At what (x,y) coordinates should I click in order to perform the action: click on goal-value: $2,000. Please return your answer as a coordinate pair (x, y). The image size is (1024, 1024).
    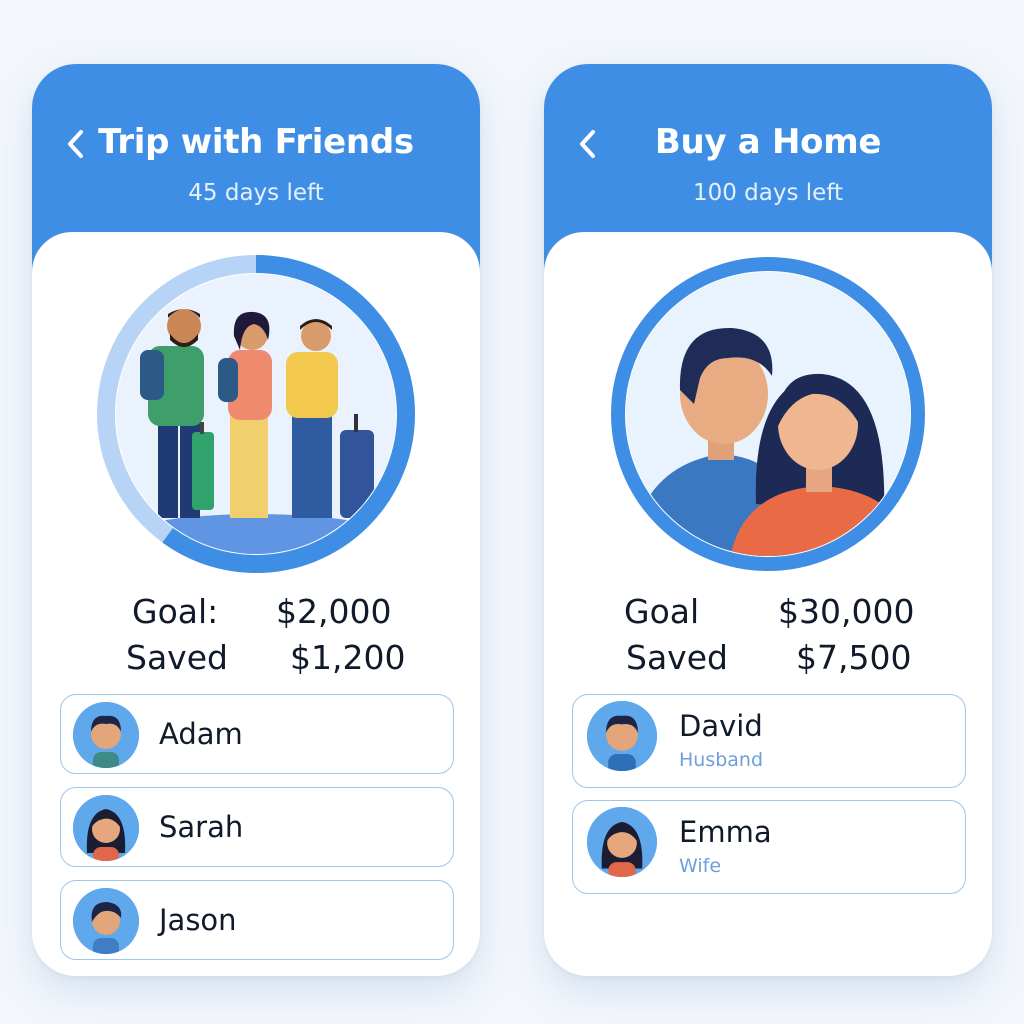
    Looking at the image, I should click on (334, 611).